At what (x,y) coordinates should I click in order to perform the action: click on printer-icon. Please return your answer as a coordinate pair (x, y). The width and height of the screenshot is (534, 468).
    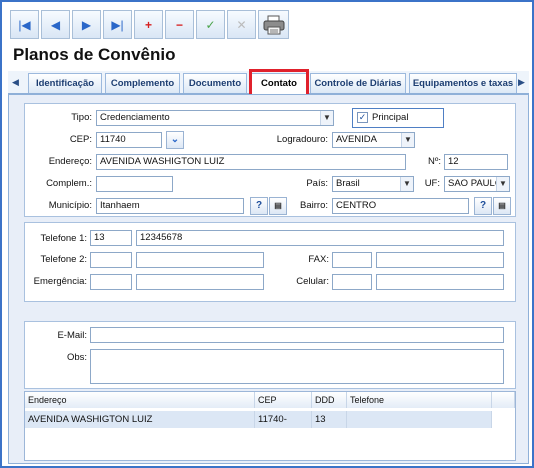
    Looking at the image, I should click on (273, 24).